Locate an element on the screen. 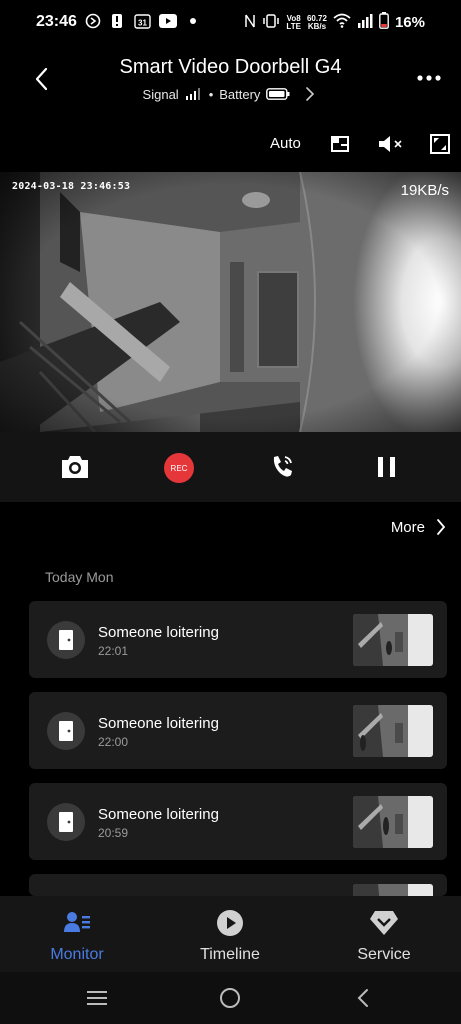 This screenshot has height=1024, width=461. system-indicators: Vo8 LTE 60.72 KB/s 16% is located at coordinates (334, 22).